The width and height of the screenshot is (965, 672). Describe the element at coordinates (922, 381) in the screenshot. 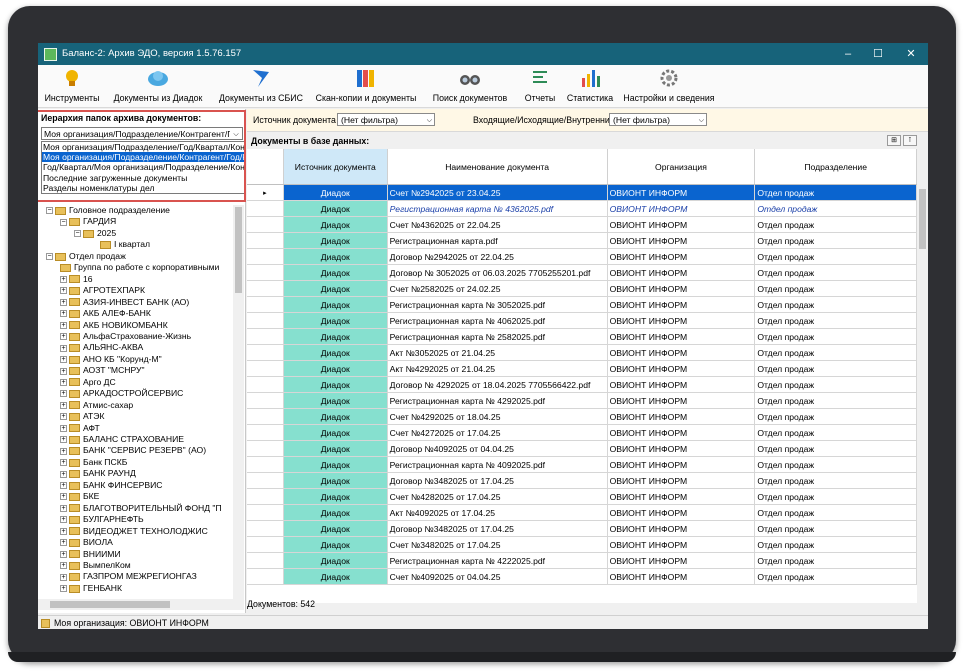

I see `grid-vertical-scrollbar` at that location.